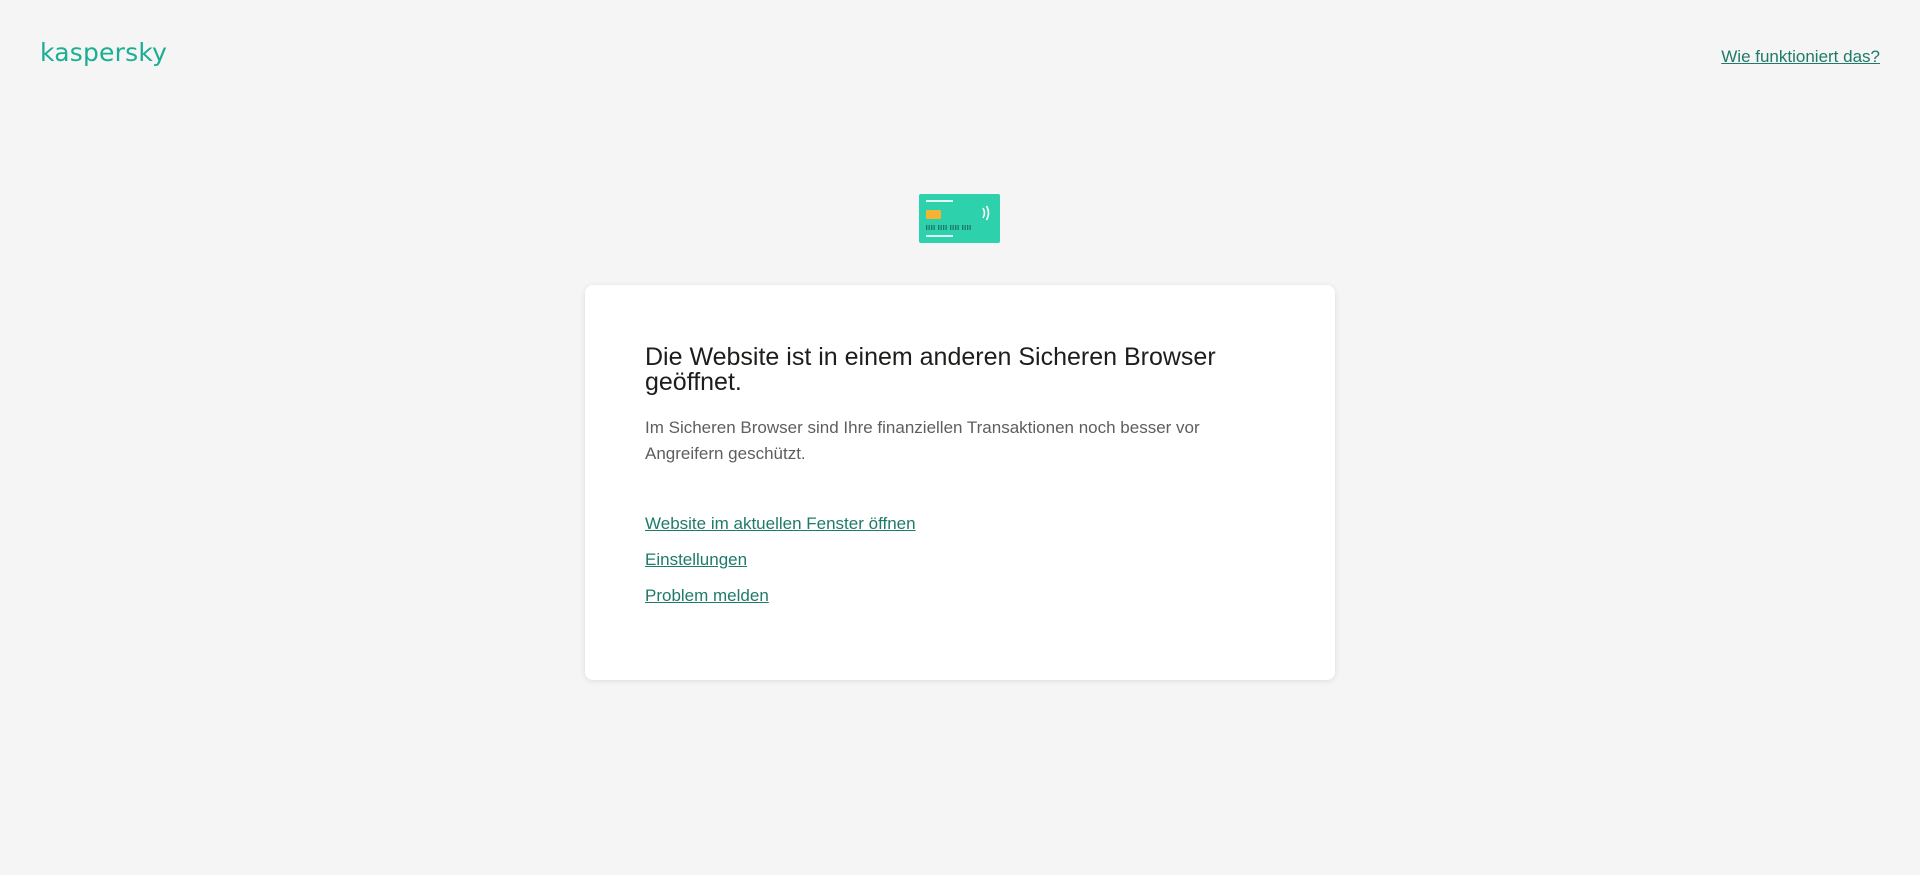 The width and height of the screenshot is (1920, 875). What do you see at coordinates (780, 523) in the screenshot?
I see `open-in-current-window-link: Website im aktuellen Fenster öffnen` at bounding box center [780, 523].